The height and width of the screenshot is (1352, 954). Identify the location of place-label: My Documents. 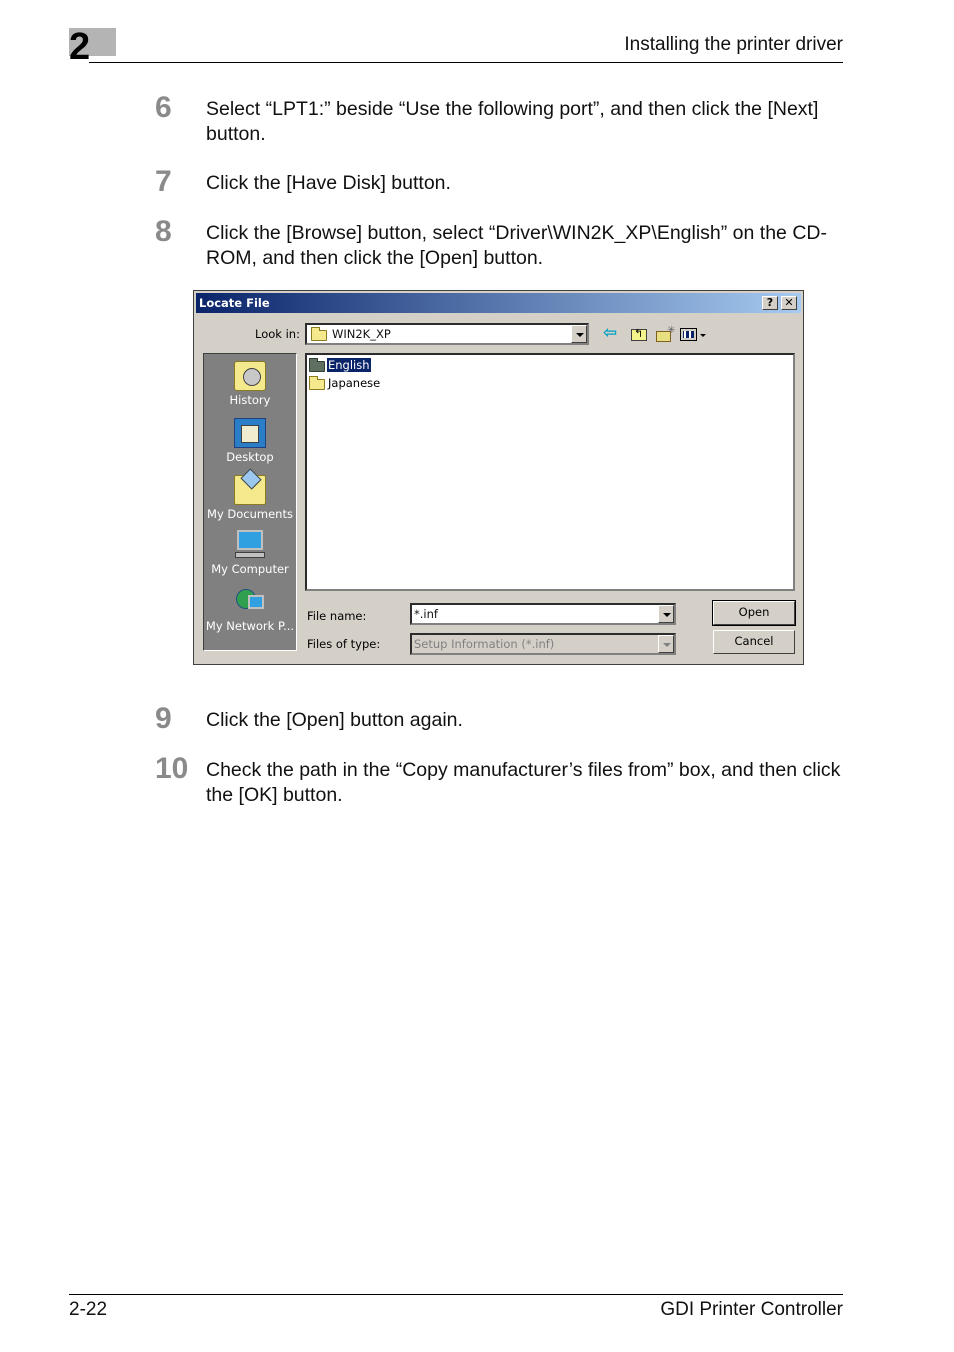
(250, 514).